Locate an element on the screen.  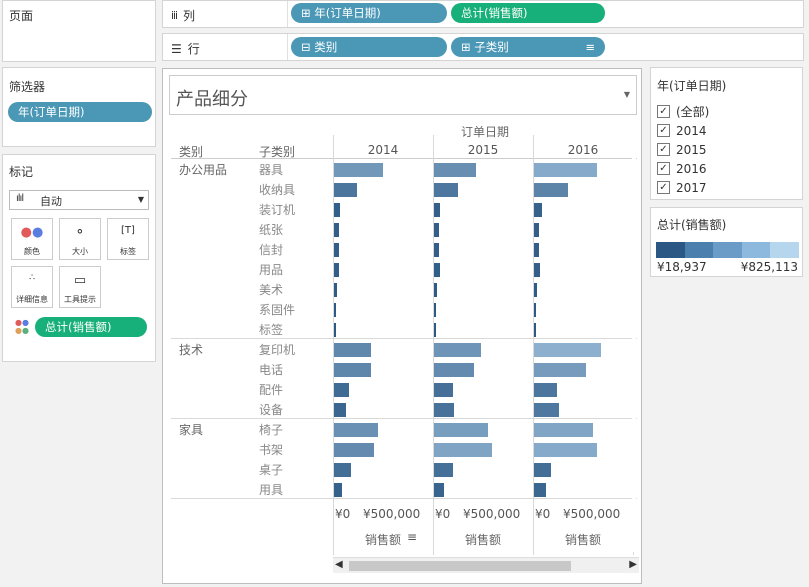
label-button: [T] 标签 is located at coordinates (128, 239).